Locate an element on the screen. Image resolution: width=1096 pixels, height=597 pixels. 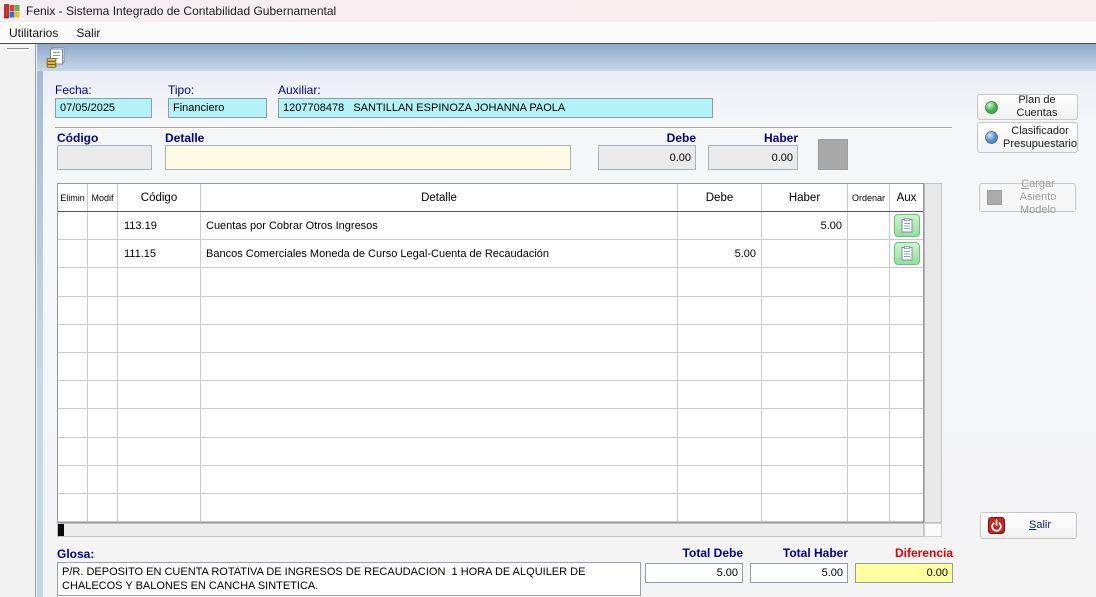
total-haber-value: 5.00 is located at coordinates (799, 573).